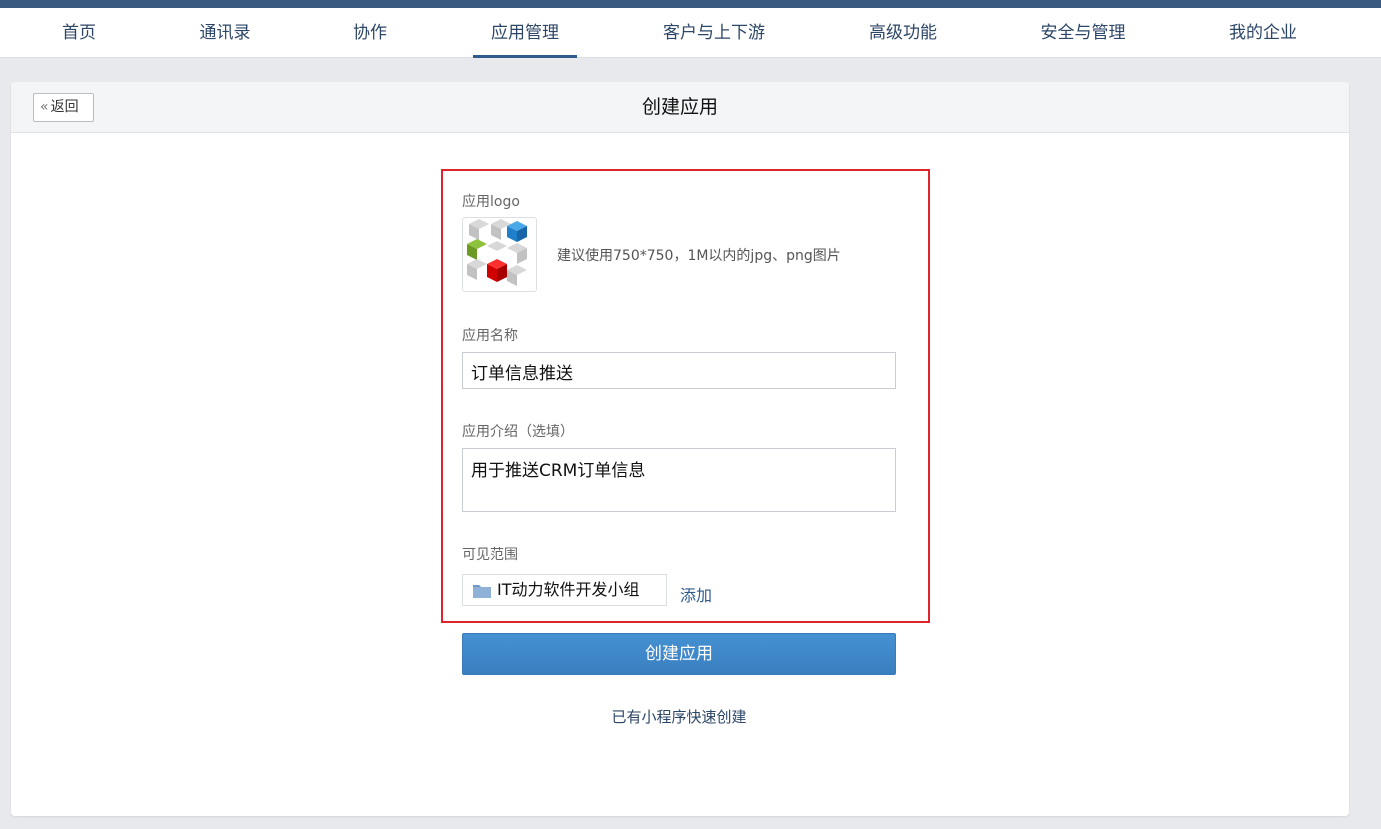 The image size is (1381, 829). Describe the element at coordinates (679, 370) in the screenshot. I see `app-name-input: 订单信息推送` at that location.